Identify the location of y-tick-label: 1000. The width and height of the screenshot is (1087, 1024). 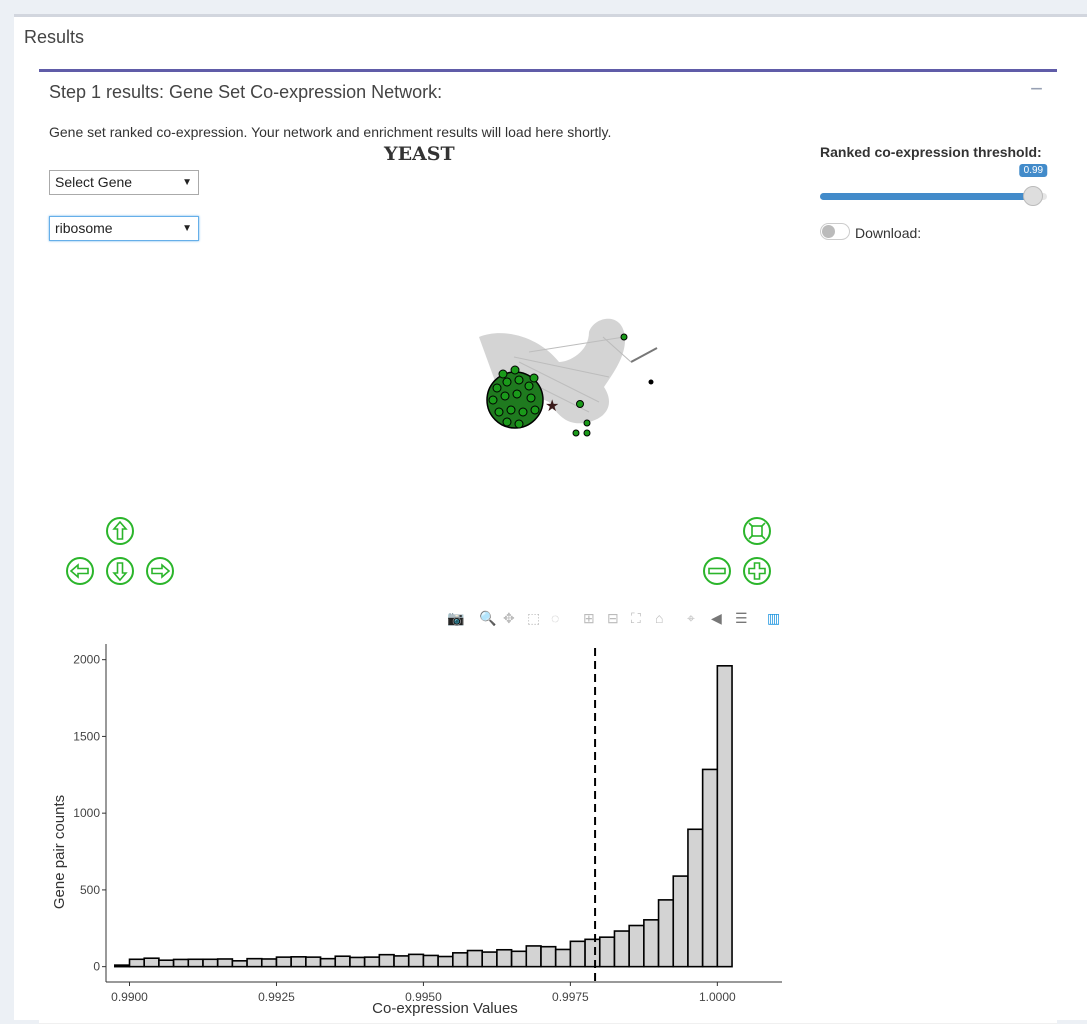
(86, 813).